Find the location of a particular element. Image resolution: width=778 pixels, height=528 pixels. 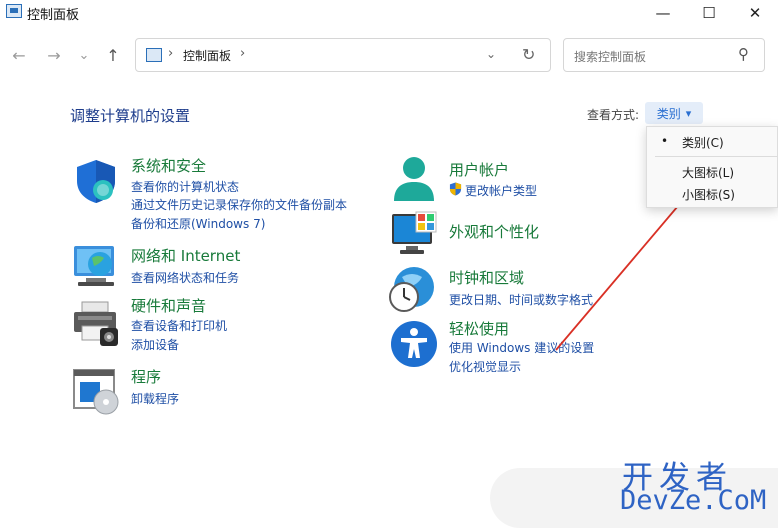

menu-item-label: 小图标(S) is located at coordinates (708, 195).